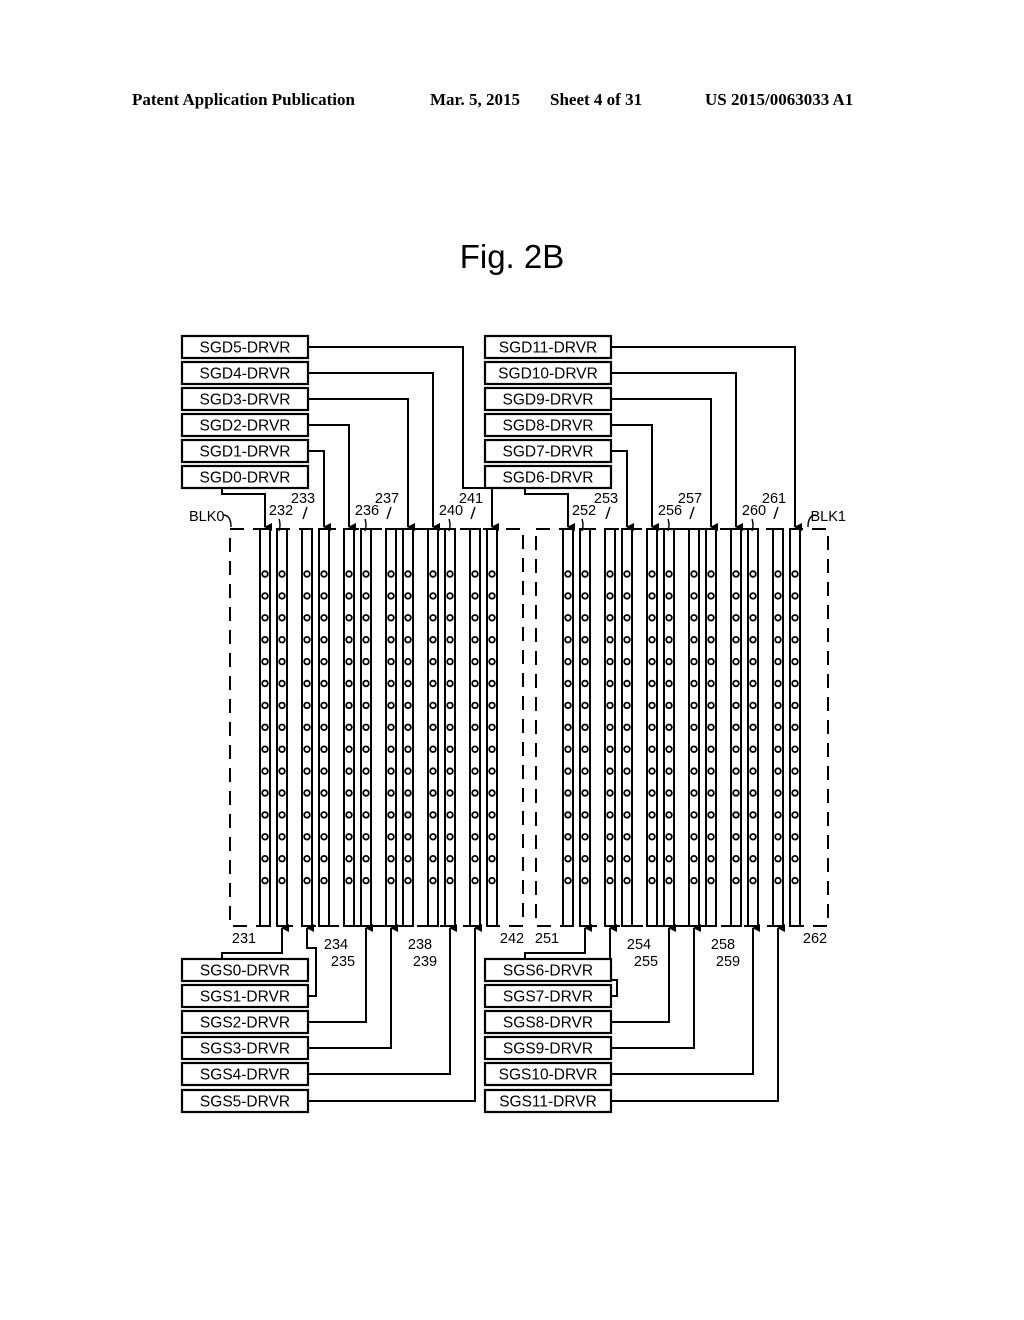 The height and width of the screenshot is (1320, 1024). What do you see at coordinates (332, 477) in the screenshot?
I see `sgd-wire` at bounding box center [332, 477].